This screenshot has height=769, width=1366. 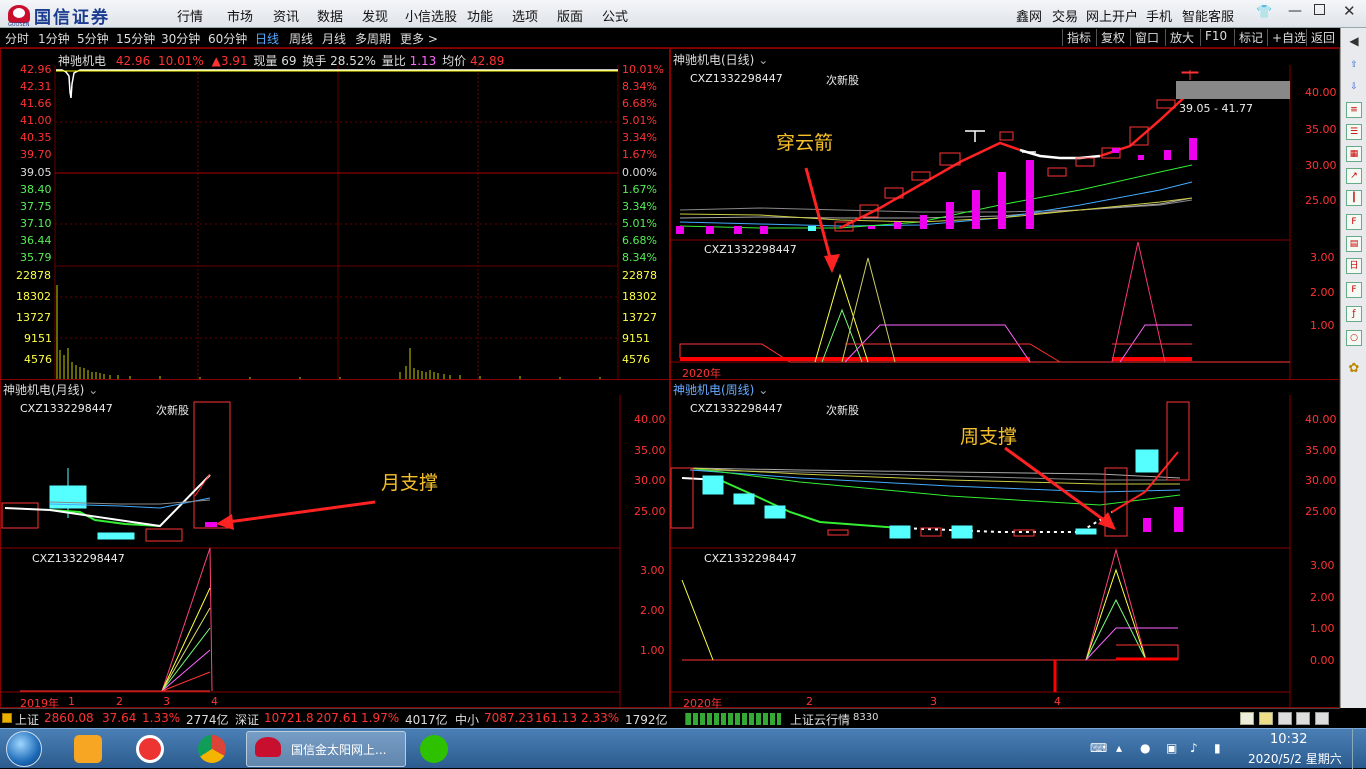 What do you see at coordinates (7, 718) in the screenshot?
I see `status-icon` at bounding box center [7, 718].